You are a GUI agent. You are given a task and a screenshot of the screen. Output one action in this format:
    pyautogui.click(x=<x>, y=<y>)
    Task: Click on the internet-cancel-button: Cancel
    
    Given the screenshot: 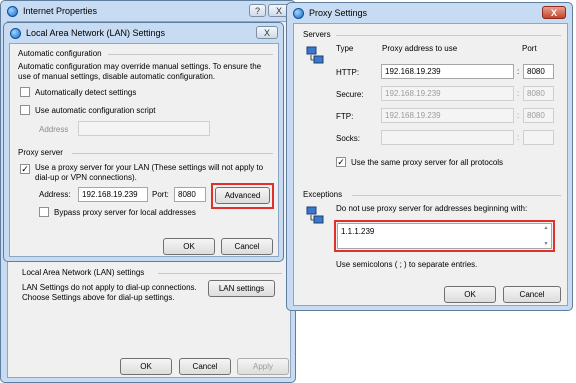 What is the action you would take?
    pyautogui.click(x=205, y=366)
    